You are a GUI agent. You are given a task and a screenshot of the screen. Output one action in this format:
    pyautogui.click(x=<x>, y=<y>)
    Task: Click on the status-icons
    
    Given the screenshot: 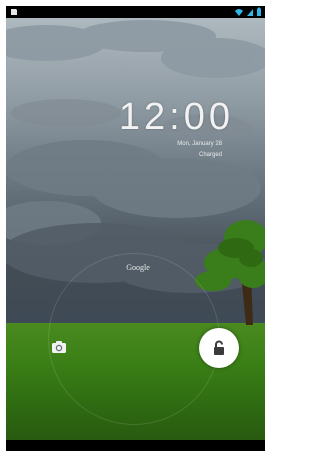 What is the action you would take?
    pyautogui.click(x=248, y=12)
    